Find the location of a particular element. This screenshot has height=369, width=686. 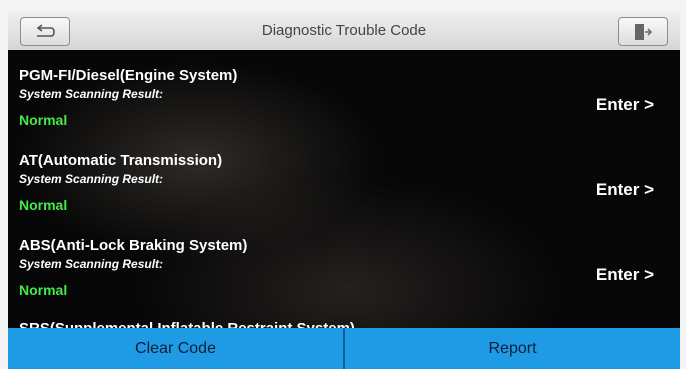

report-button: Report is located at coordinates (511, 348).